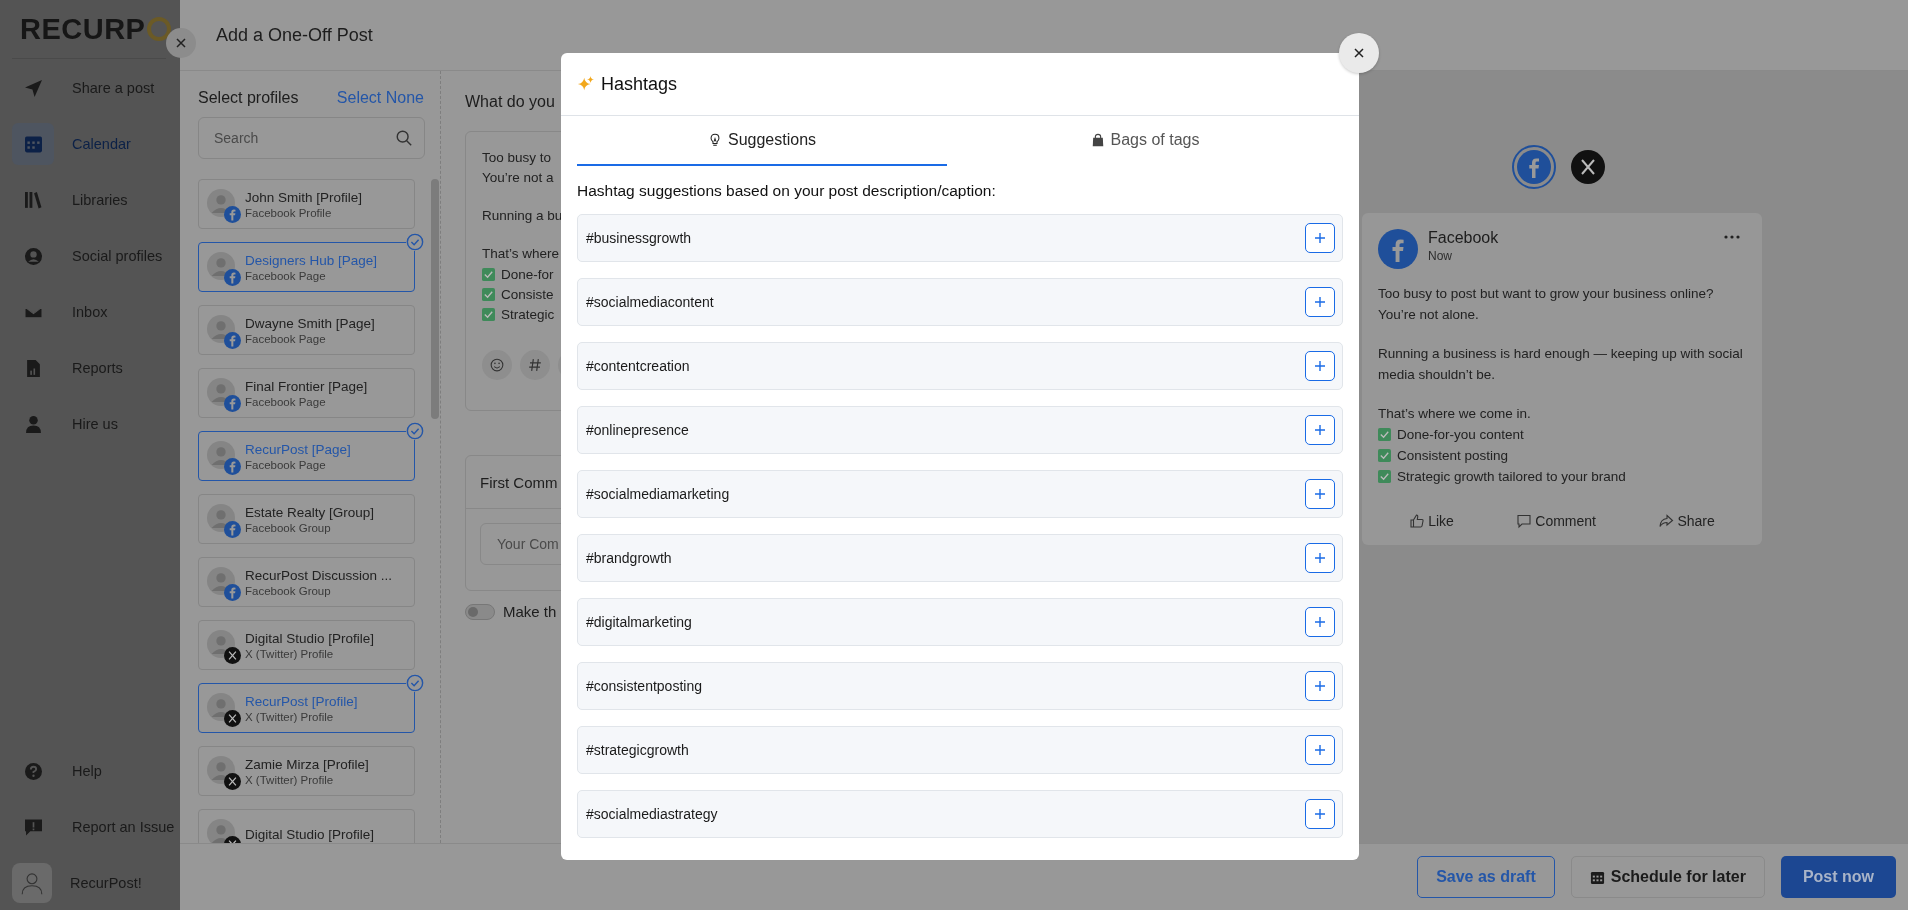 This screenshot has height=910, width=1908. Describe the element at coordinates (1561, 364) in the screenshot. I see `post-text: Running a business is hard enough — keeping up with social media shouldn’t be.` at that location.